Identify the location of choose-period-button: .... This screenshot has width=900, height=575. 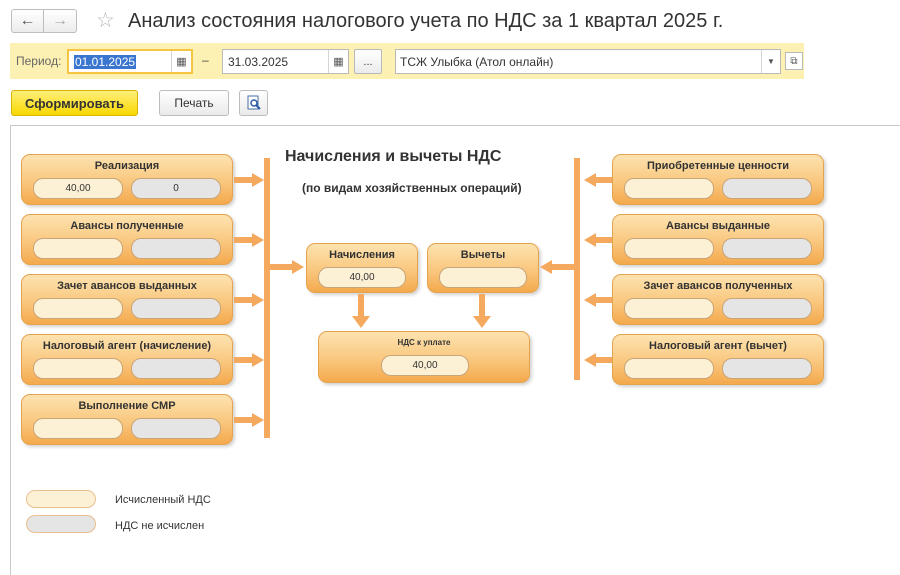
(368, 61).